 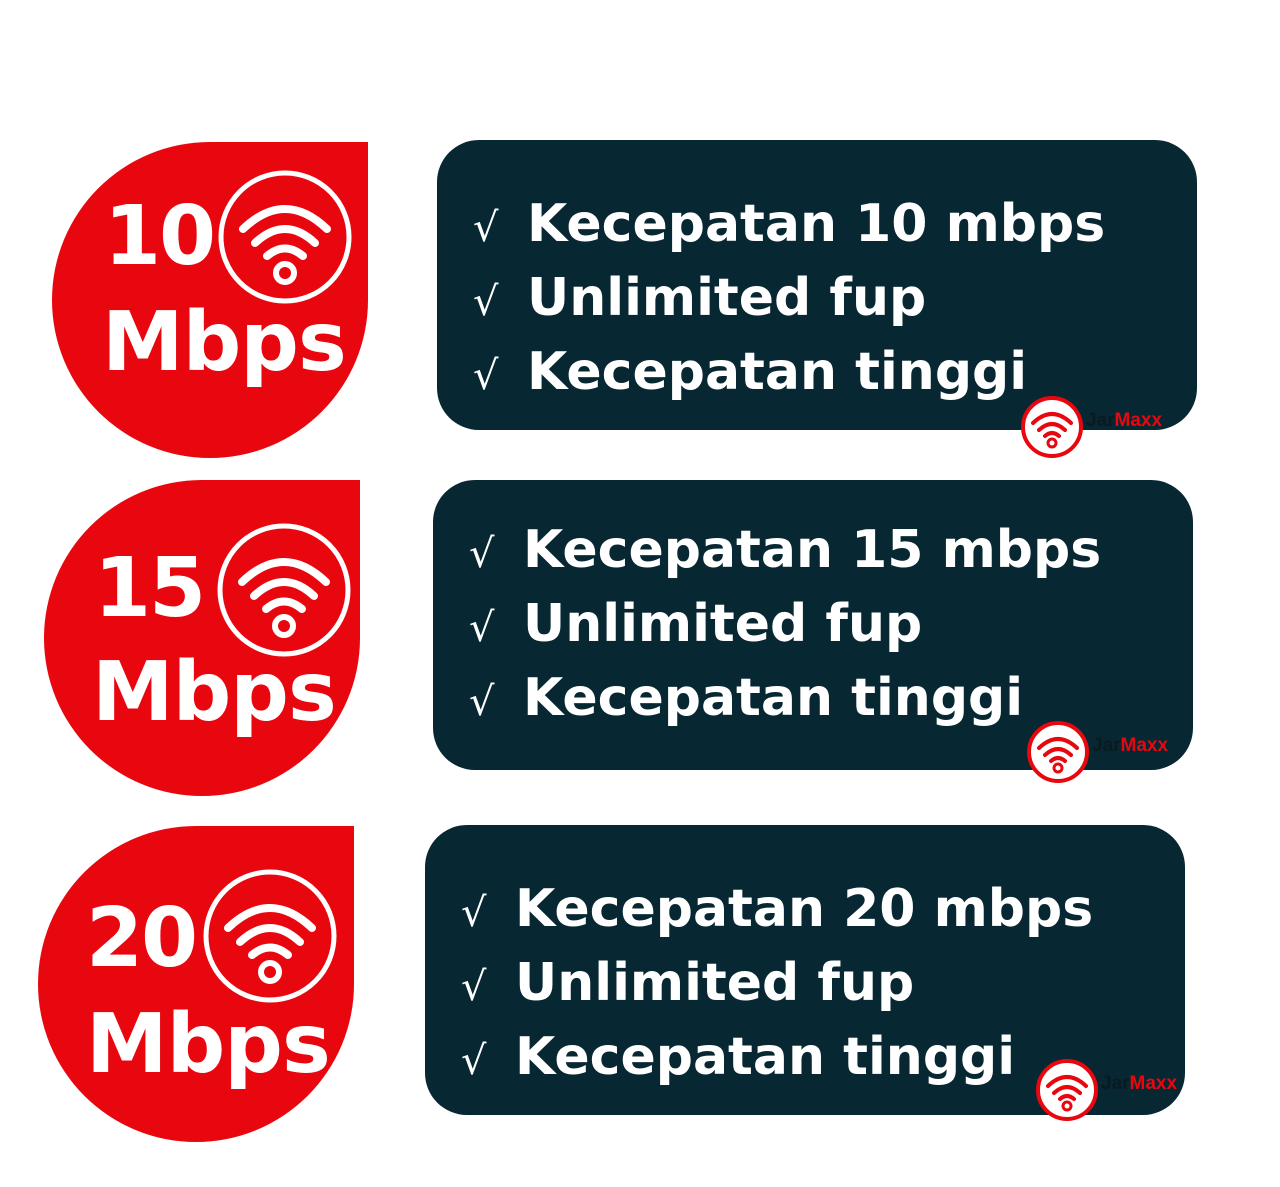 I want to click on feature-line-1: √ Kecepatan 15 mbps, so click(x=785, y=550).